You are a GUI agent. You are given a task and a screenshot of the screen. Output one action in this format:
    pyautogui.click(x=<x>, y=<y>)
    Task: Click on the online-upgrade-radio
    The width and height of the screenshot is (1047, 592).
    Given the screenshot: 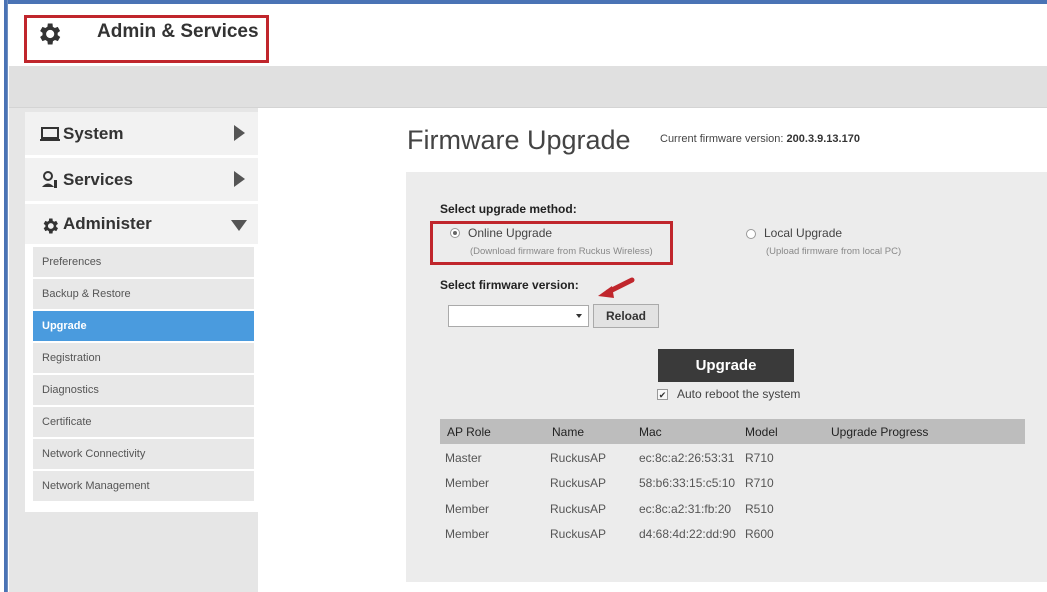 What is the action you would take?
    pyautogui.click(x=455, y=233)
    